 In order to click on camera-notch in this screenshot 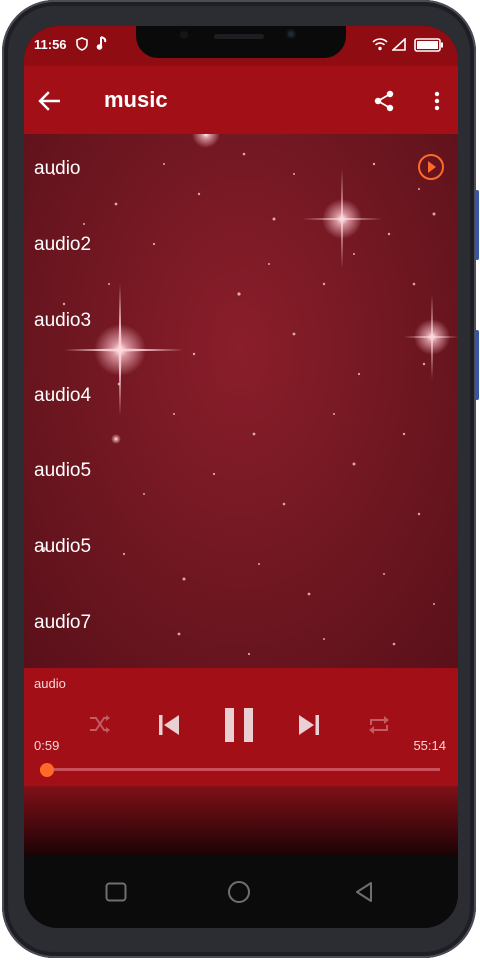, I will do `click(241, 42)`.